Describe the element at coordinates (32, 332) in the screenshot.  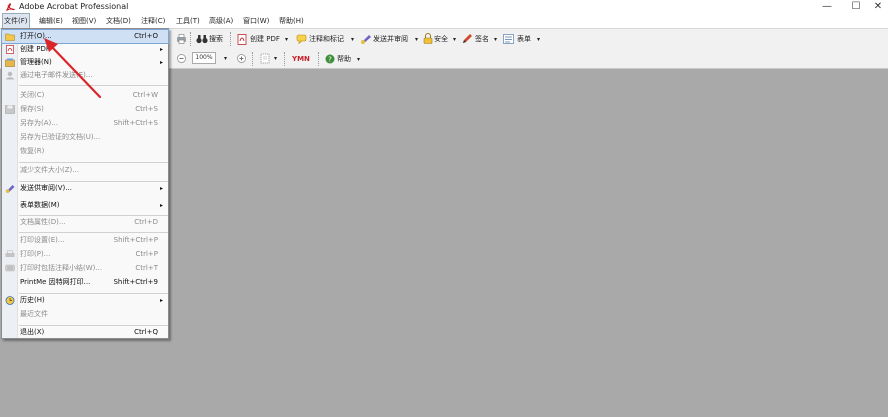
I see `menu-item-label: 退出(X)` at that location.